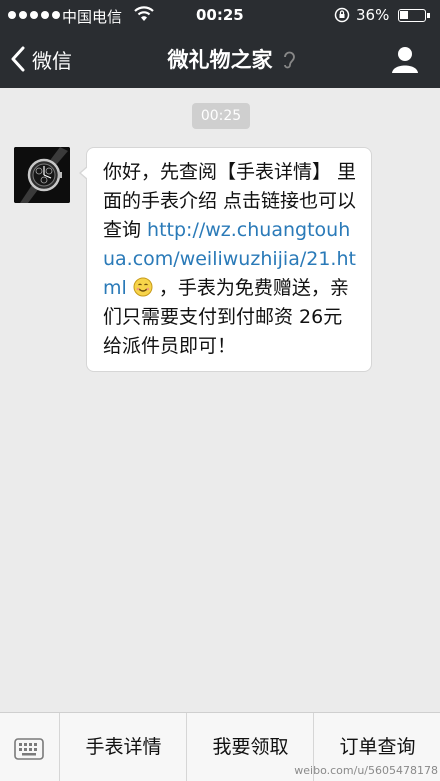 This screenshot has height=781, width=440. What do you see at coordinates (18, 59) in the screenshot?
I see `chevron-left-icon` at bounding box center [18, 59].